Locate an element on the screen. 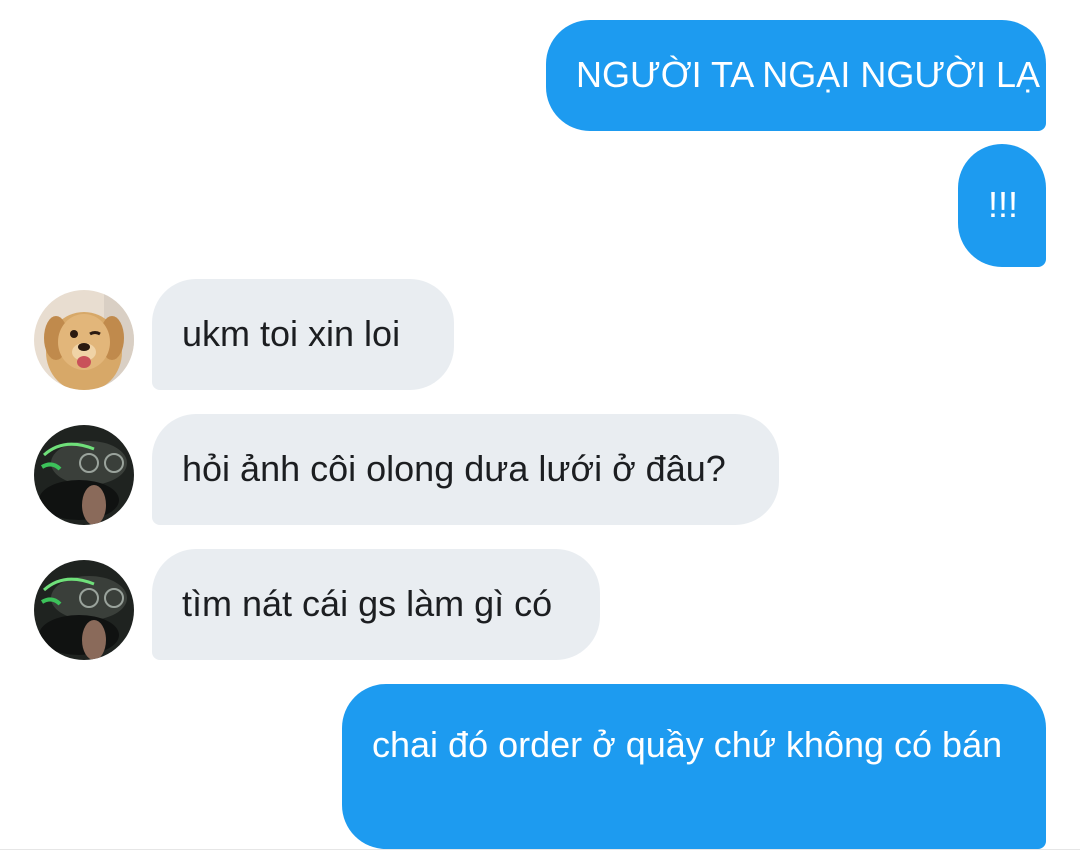 Image resolution: width=1080 pixels, height=855 pixels. message-text: !!! is located at coordinates (1003, 204).